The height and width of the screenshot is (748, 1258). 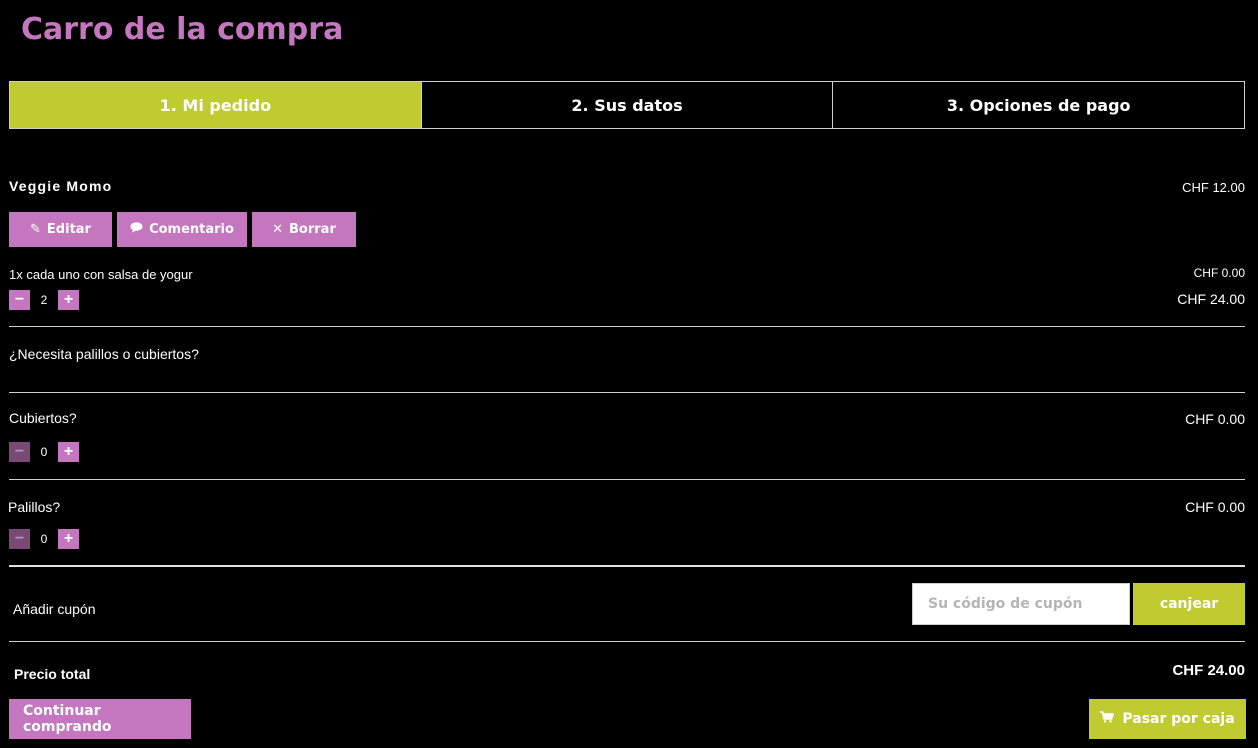 What do you see at coordinates (68, 539) in the screenshot?
I see `increase-chopsticks-button: +` at bounding box center [68, 539].